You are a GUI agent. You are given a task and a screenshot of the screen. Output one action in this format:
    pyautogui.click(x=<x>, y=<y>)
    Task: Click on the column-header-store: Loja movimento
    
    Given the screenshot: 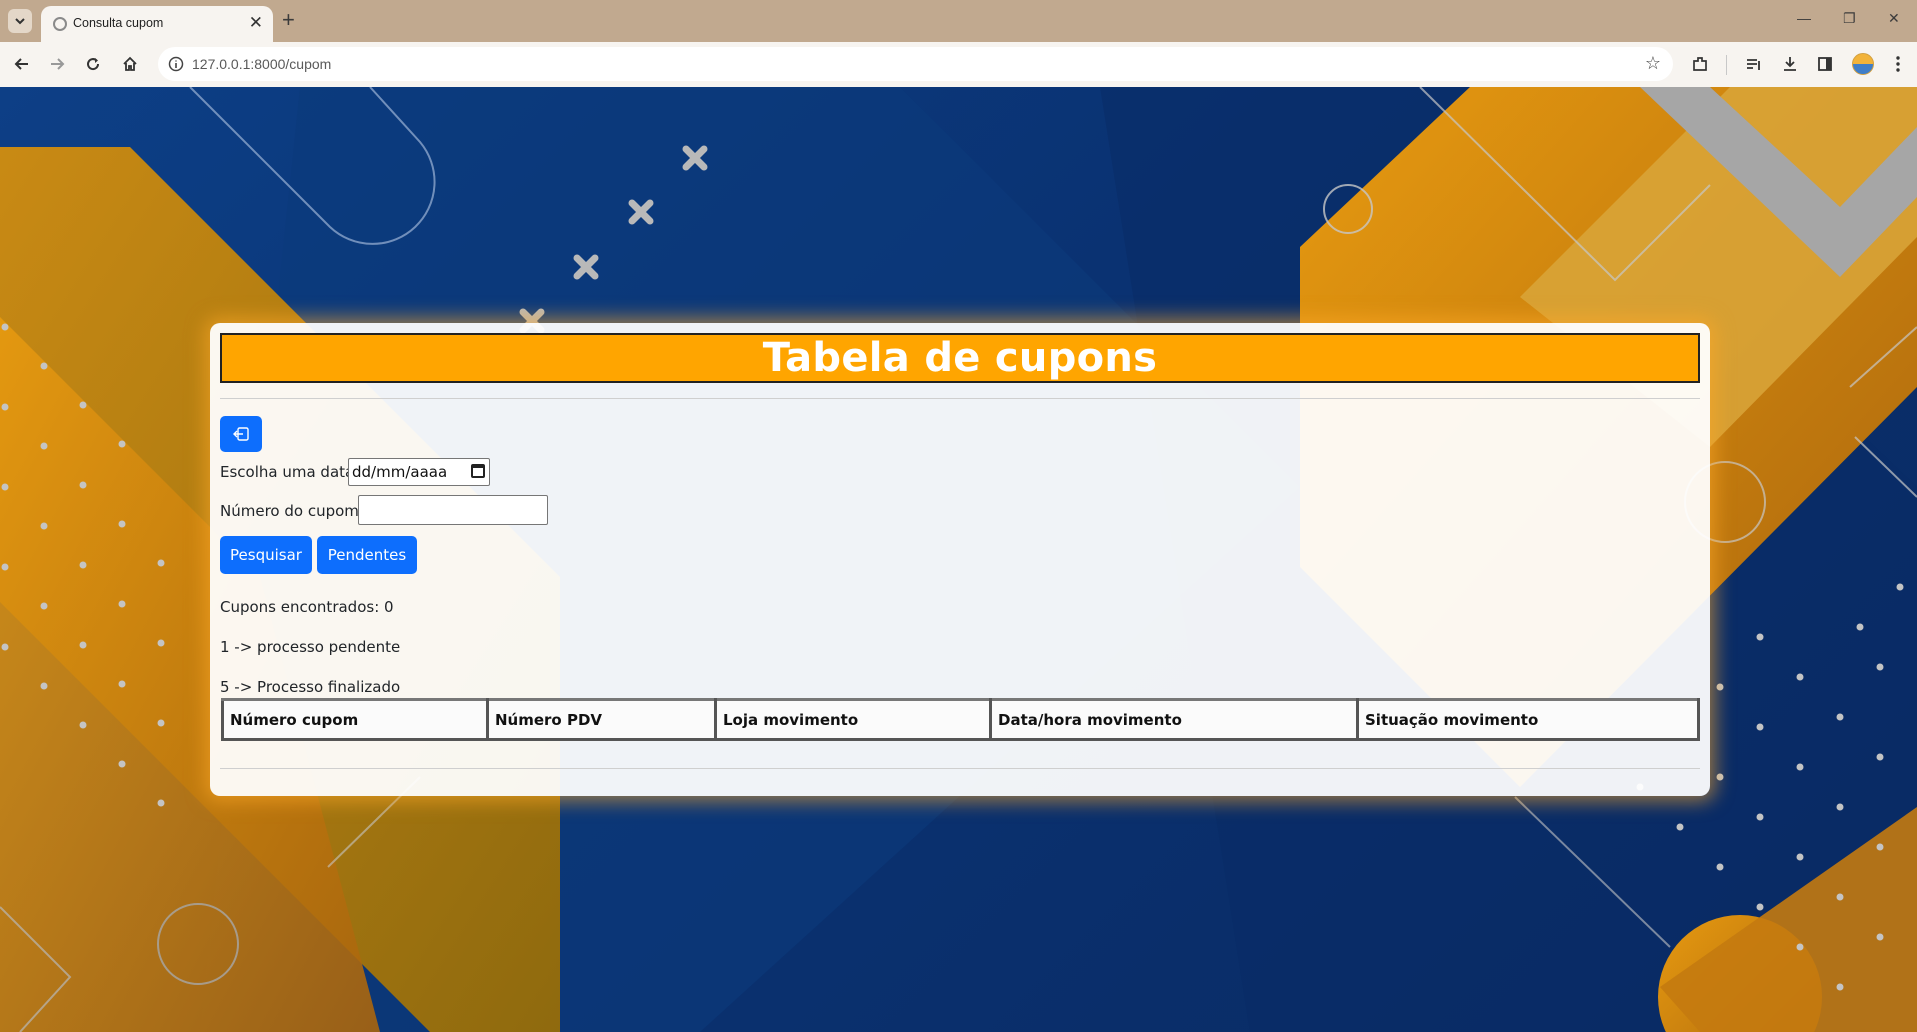 What is the action you would take?
    pyautogui.click(x=853, y=719)
    